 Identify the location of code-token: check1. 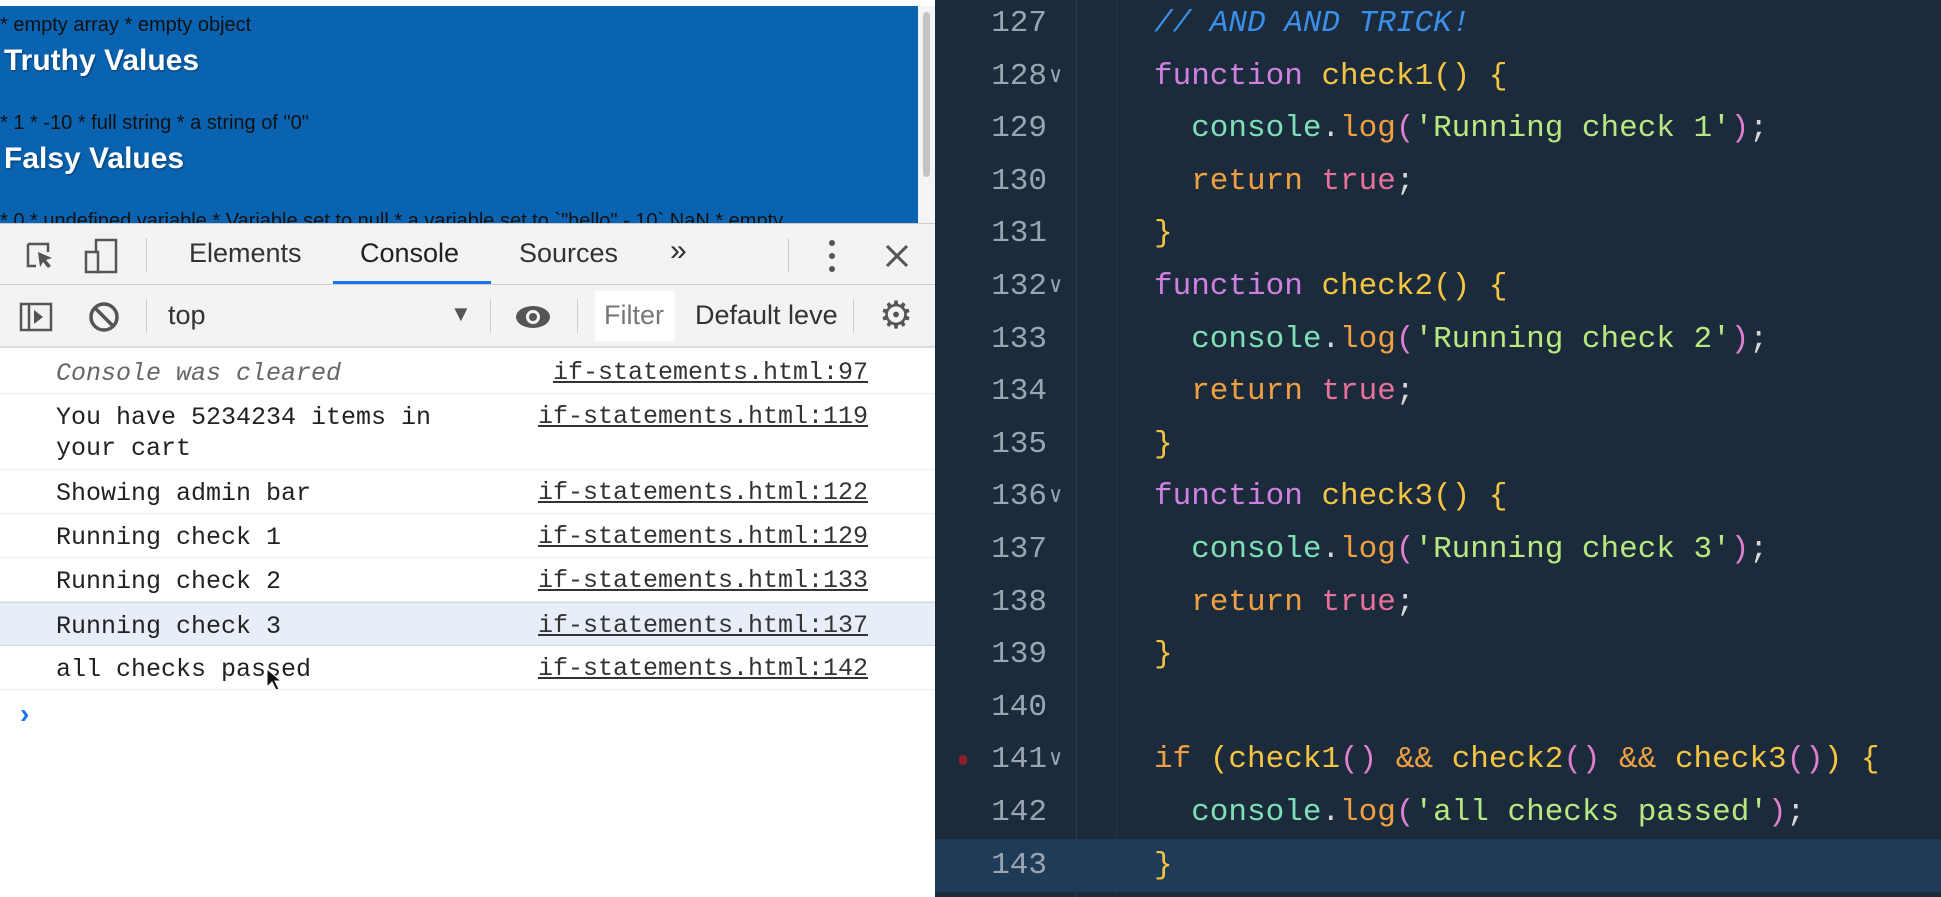
(1377, 76).